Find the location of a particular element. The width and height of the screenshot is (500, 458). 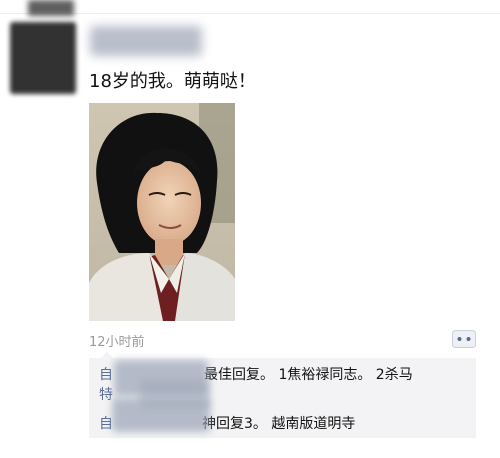

comment-button is located at coordinates (464, 339).